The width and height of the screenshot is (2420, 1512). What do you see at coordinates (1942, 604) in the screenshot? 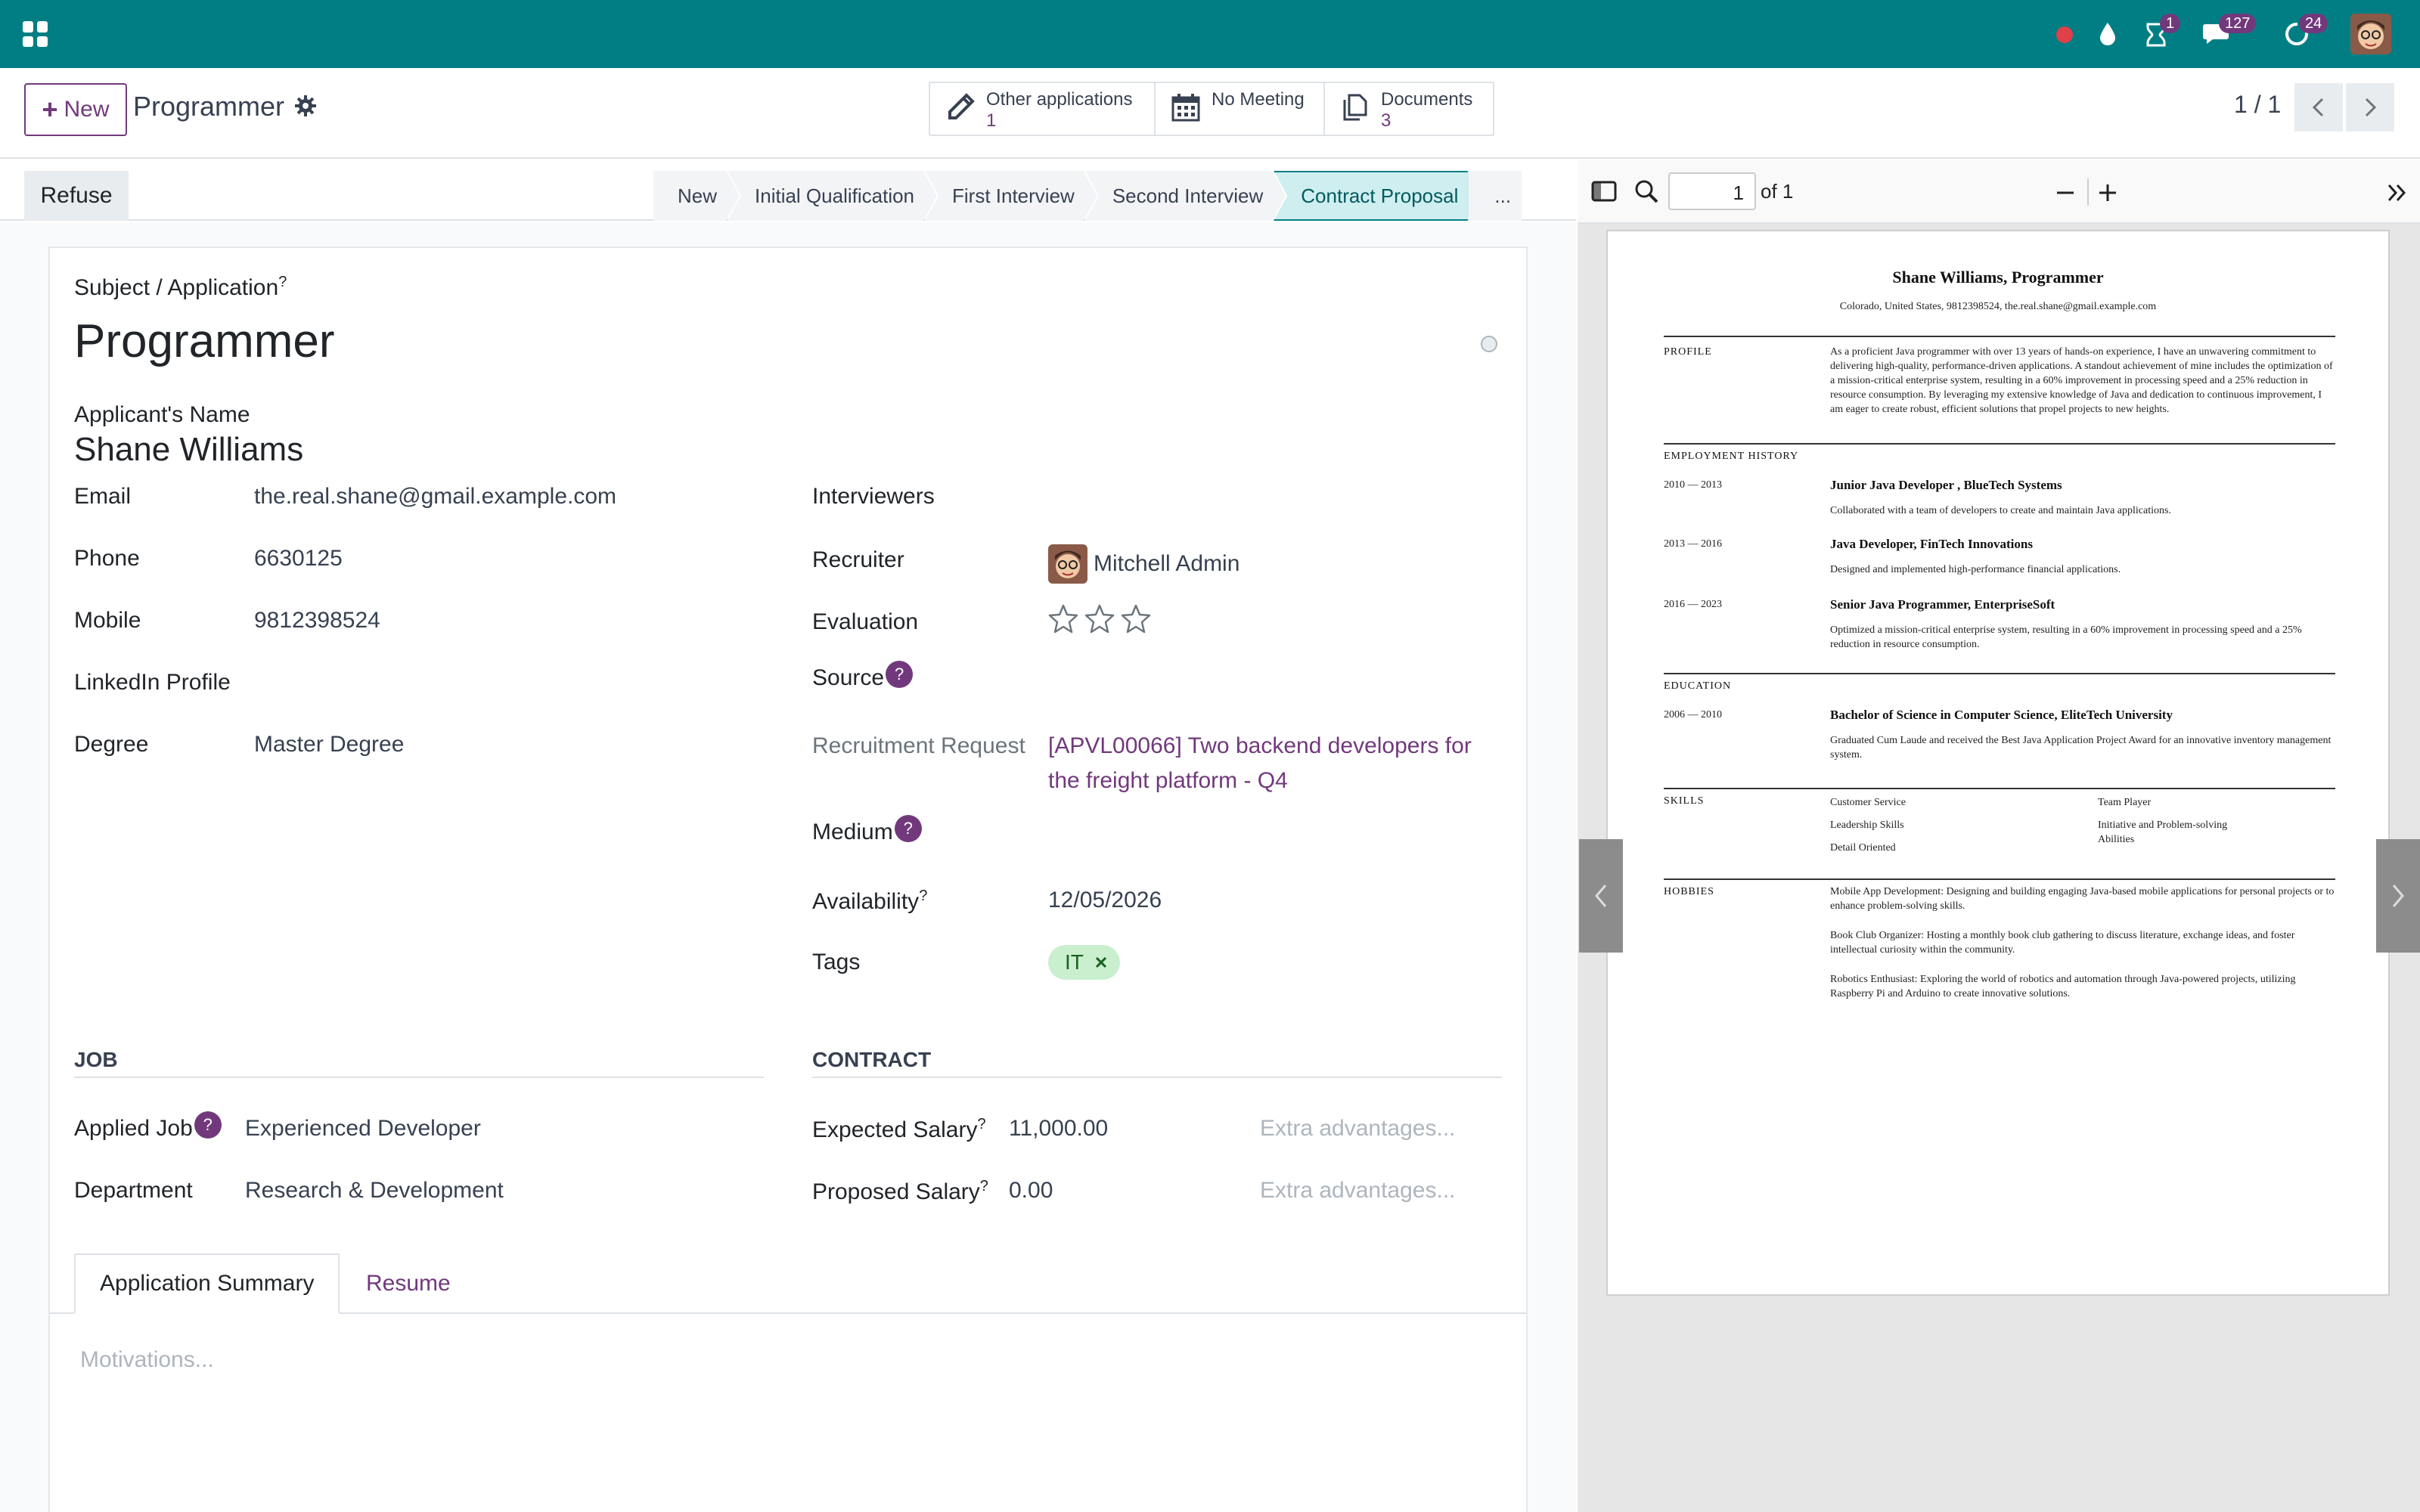
I see `resume-job-title: Senior Java Programmer, EnterpriseSoft` at bounding box center [1942, 604].